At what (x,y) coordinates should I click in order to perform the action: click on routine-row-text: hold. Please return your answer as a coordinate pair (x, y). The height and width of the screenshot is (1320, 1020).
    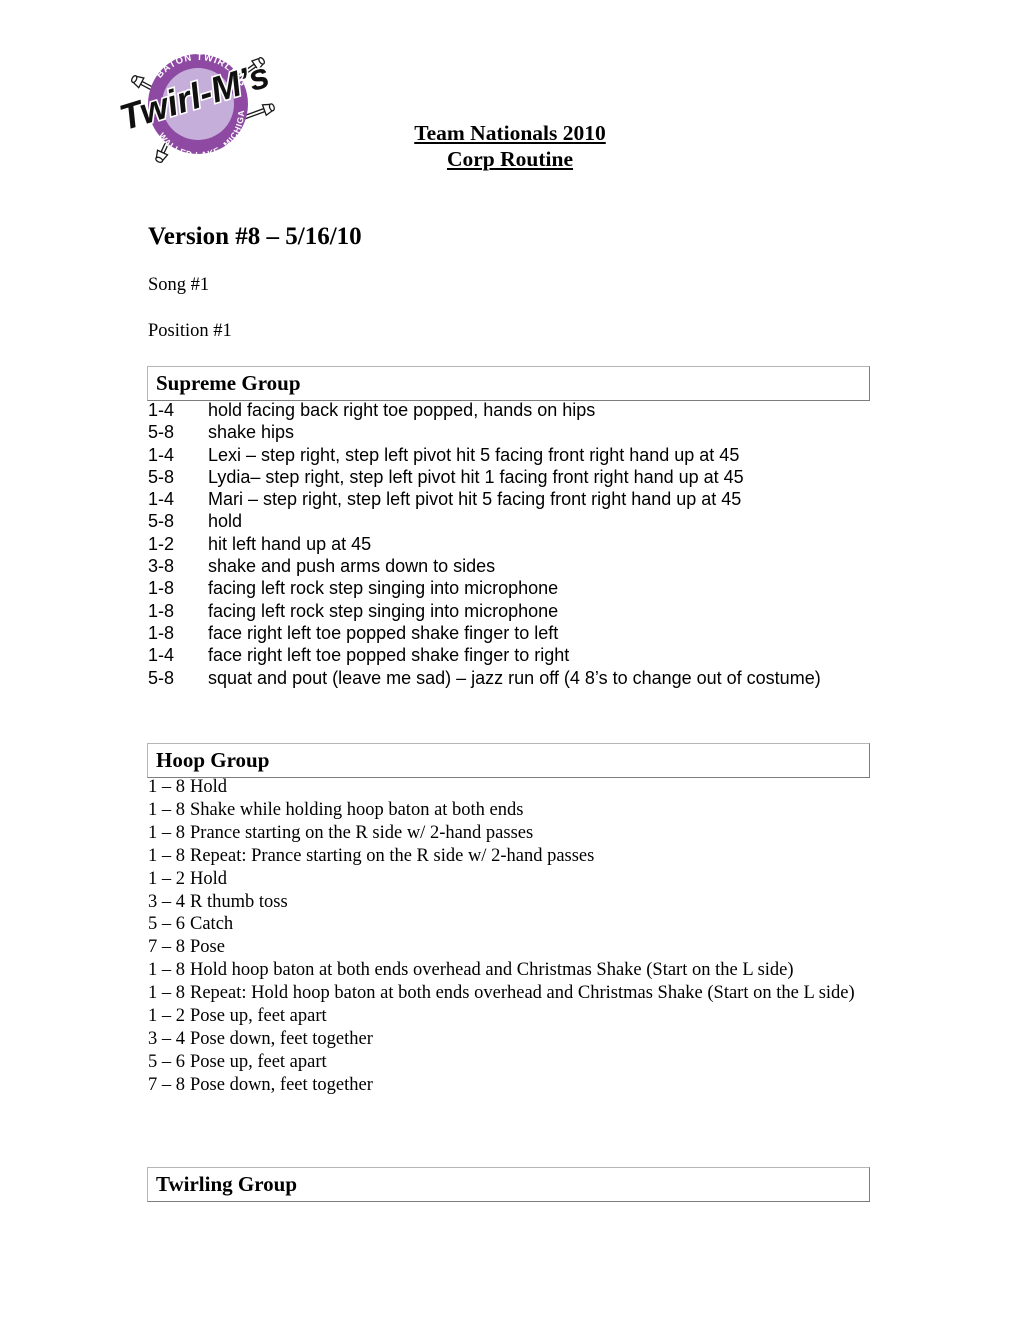
    Looking at the image, I should click on (225, 521).